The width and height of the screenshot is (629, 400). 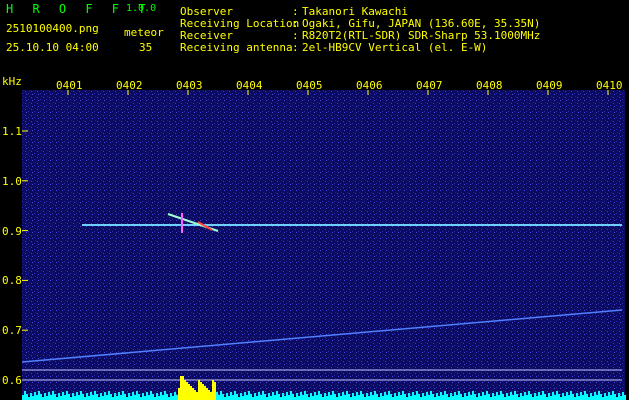 What do you see at coordinates (240, 23) in the screenshot?
I see `location-label: Receiving Location` at bounding box center [240, 23].